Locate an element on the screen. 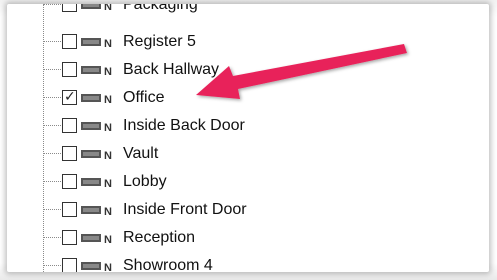 This screenshot has width=497, height=280. item-label: Showroom 4 is located at coordinates (168, 264).